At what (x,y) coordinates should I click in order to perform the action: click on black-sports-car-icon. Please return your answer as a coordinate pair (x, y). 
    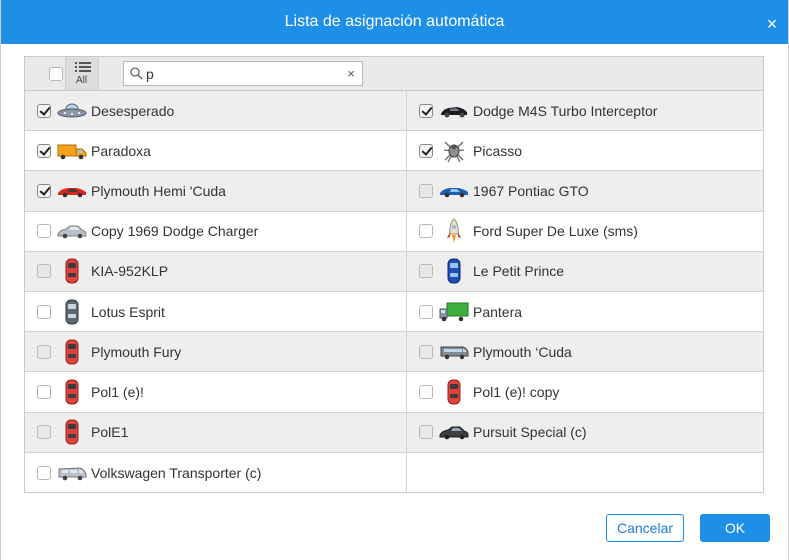
    Looking at the image, I should click on (454, 111).